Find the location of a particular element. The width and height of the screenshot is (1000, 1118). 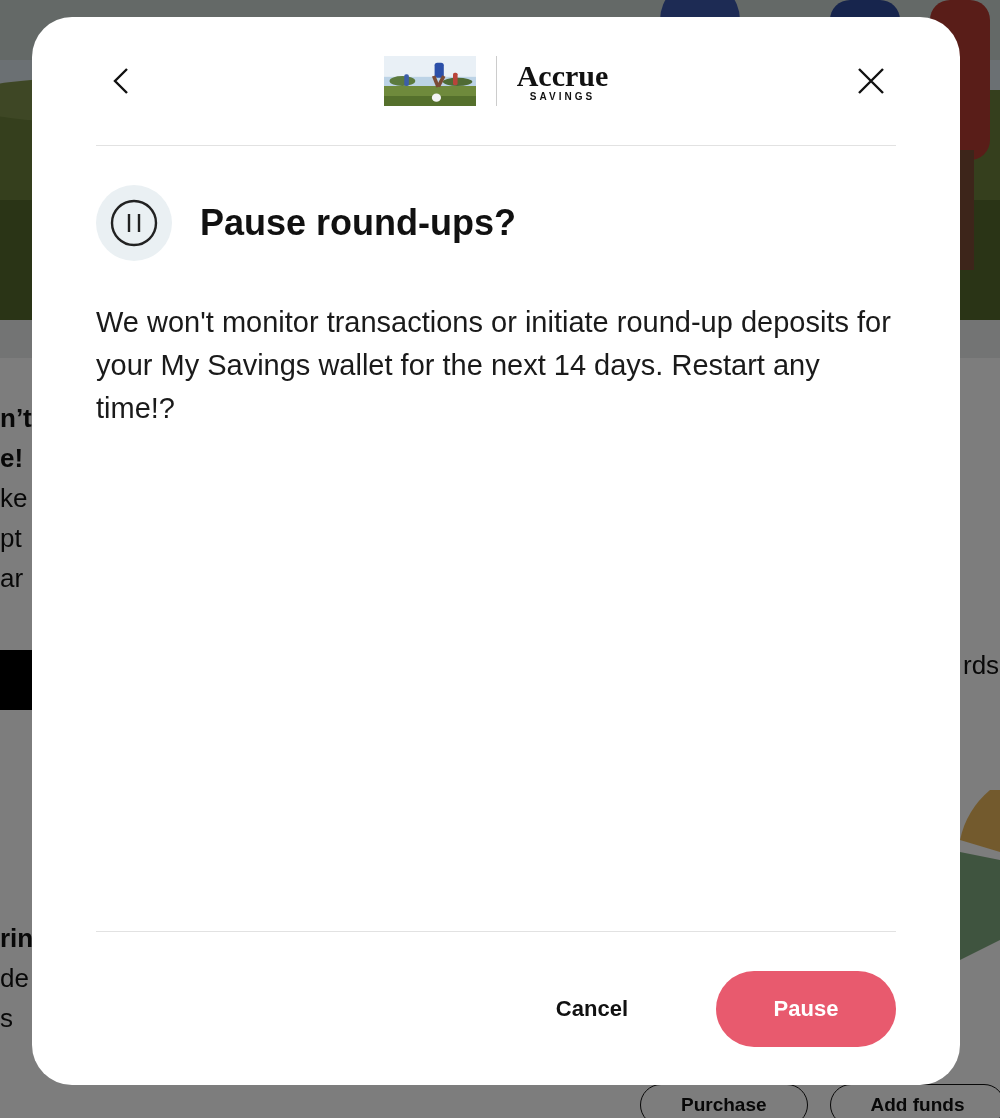

background-text: s is located at coordinates (7, 1018).